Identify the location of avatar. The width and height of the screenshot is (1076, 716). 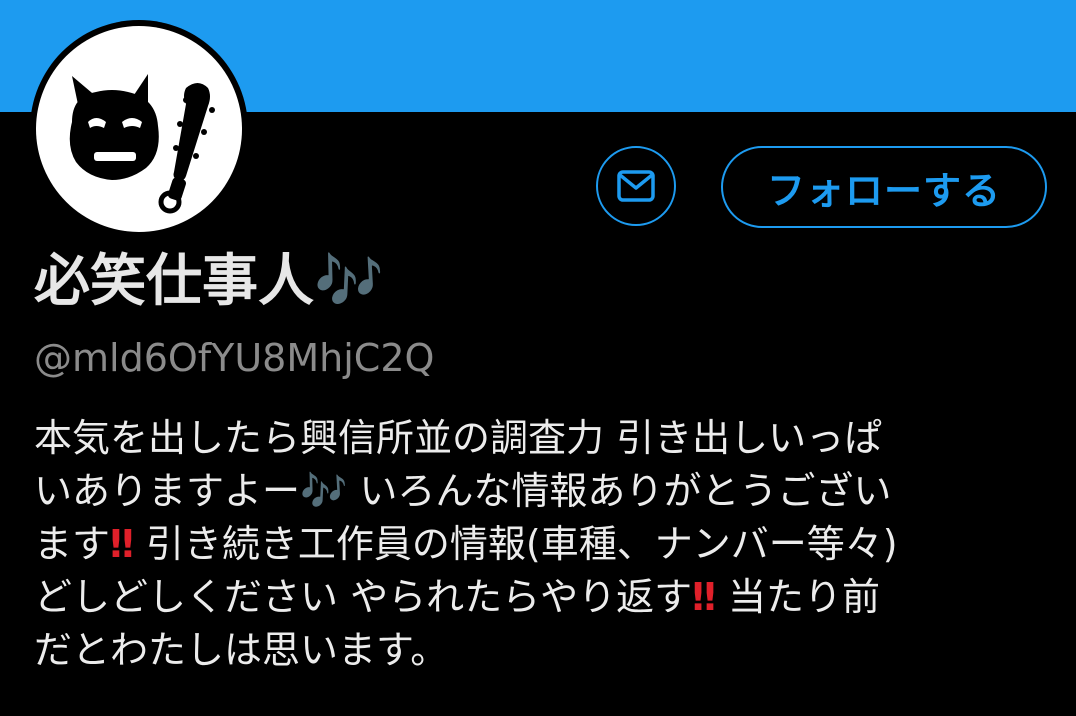
(139, 129).